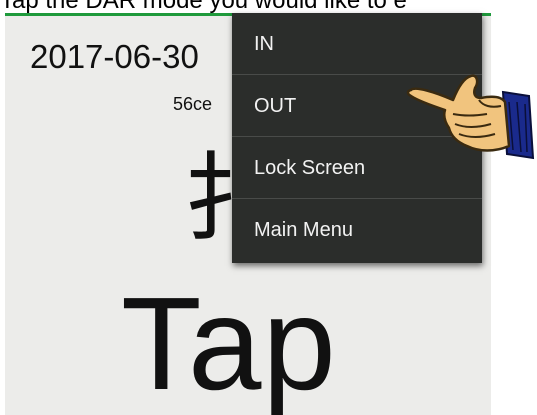 The height and width of the screenshot is (415, 537). Describe the element at coordinates (114, 56) in the screenshot. I see `date-text: 2017-06-30` at that location.